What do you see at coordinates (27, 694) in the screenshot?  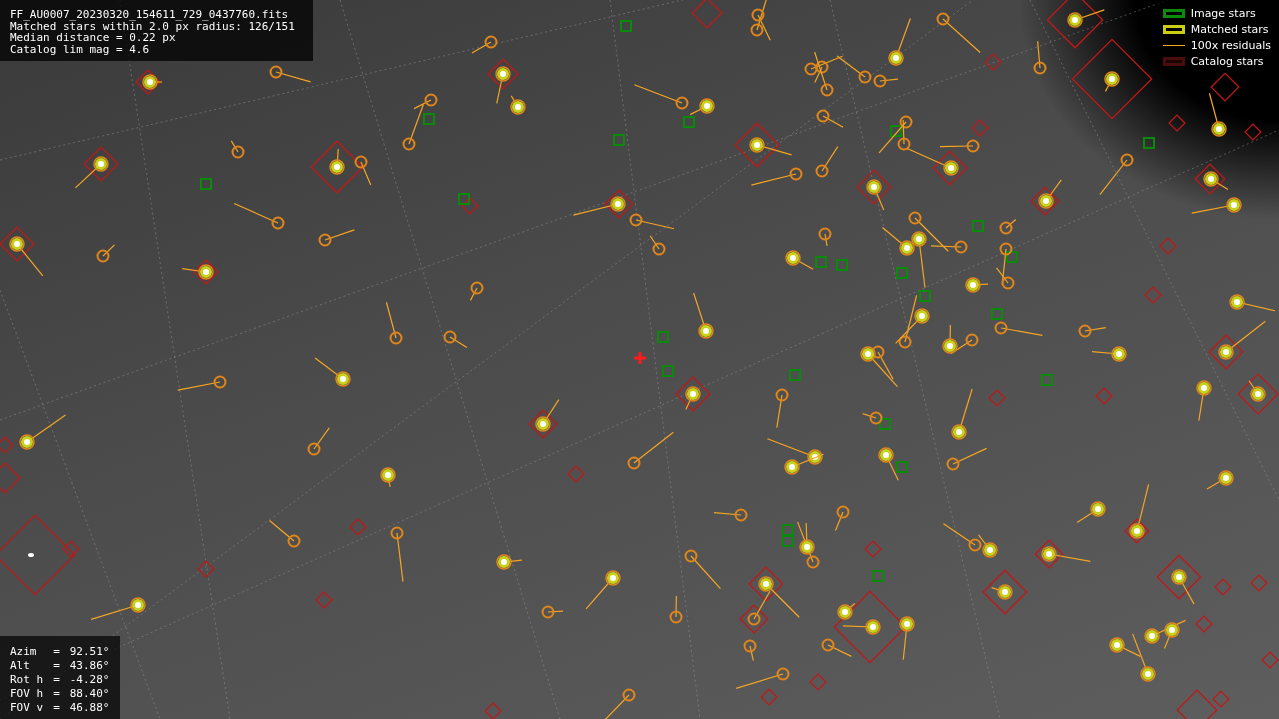 I see `pointing-label: FOV h` at bounding box center [27, 694].